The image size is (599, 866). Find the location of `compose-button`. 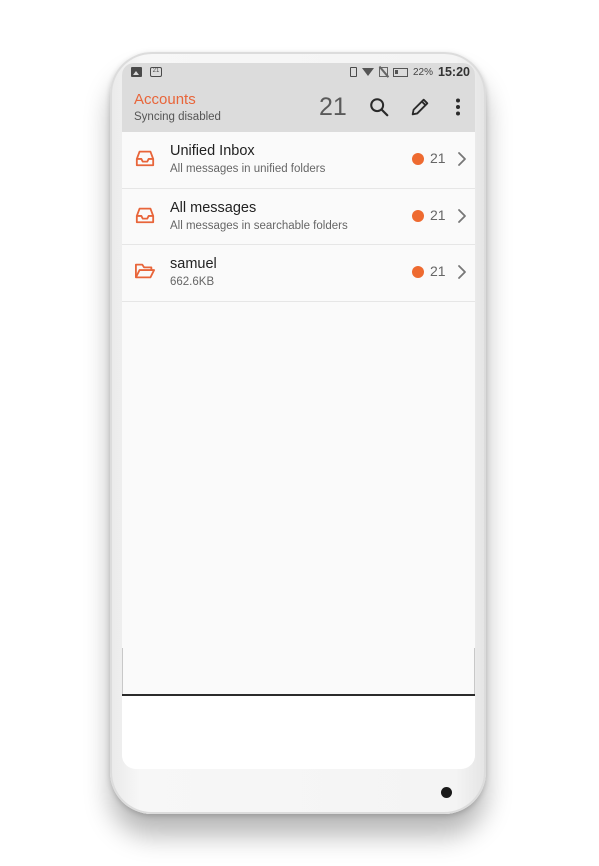

compose-button is located at coordinates (420, 107).